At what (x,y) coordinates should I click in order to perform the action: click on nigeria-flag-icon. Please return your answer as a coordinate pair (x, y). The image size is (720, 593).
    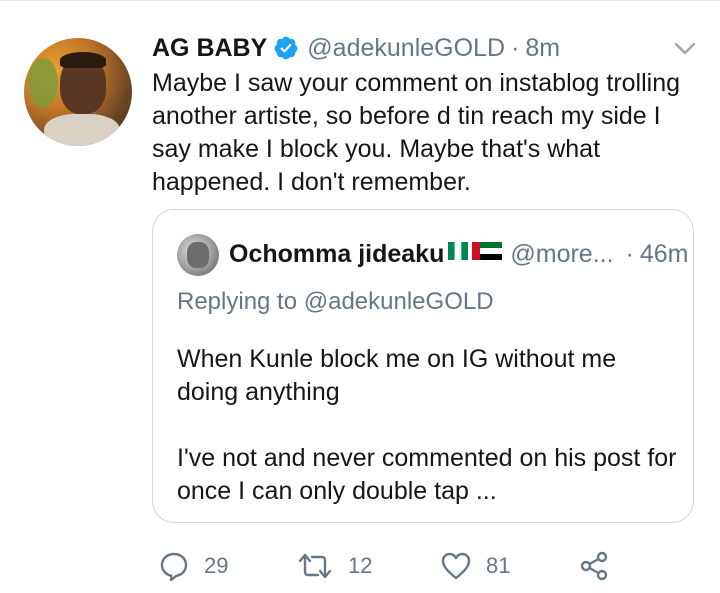
    Looking at the image, I should click on (458, 254).